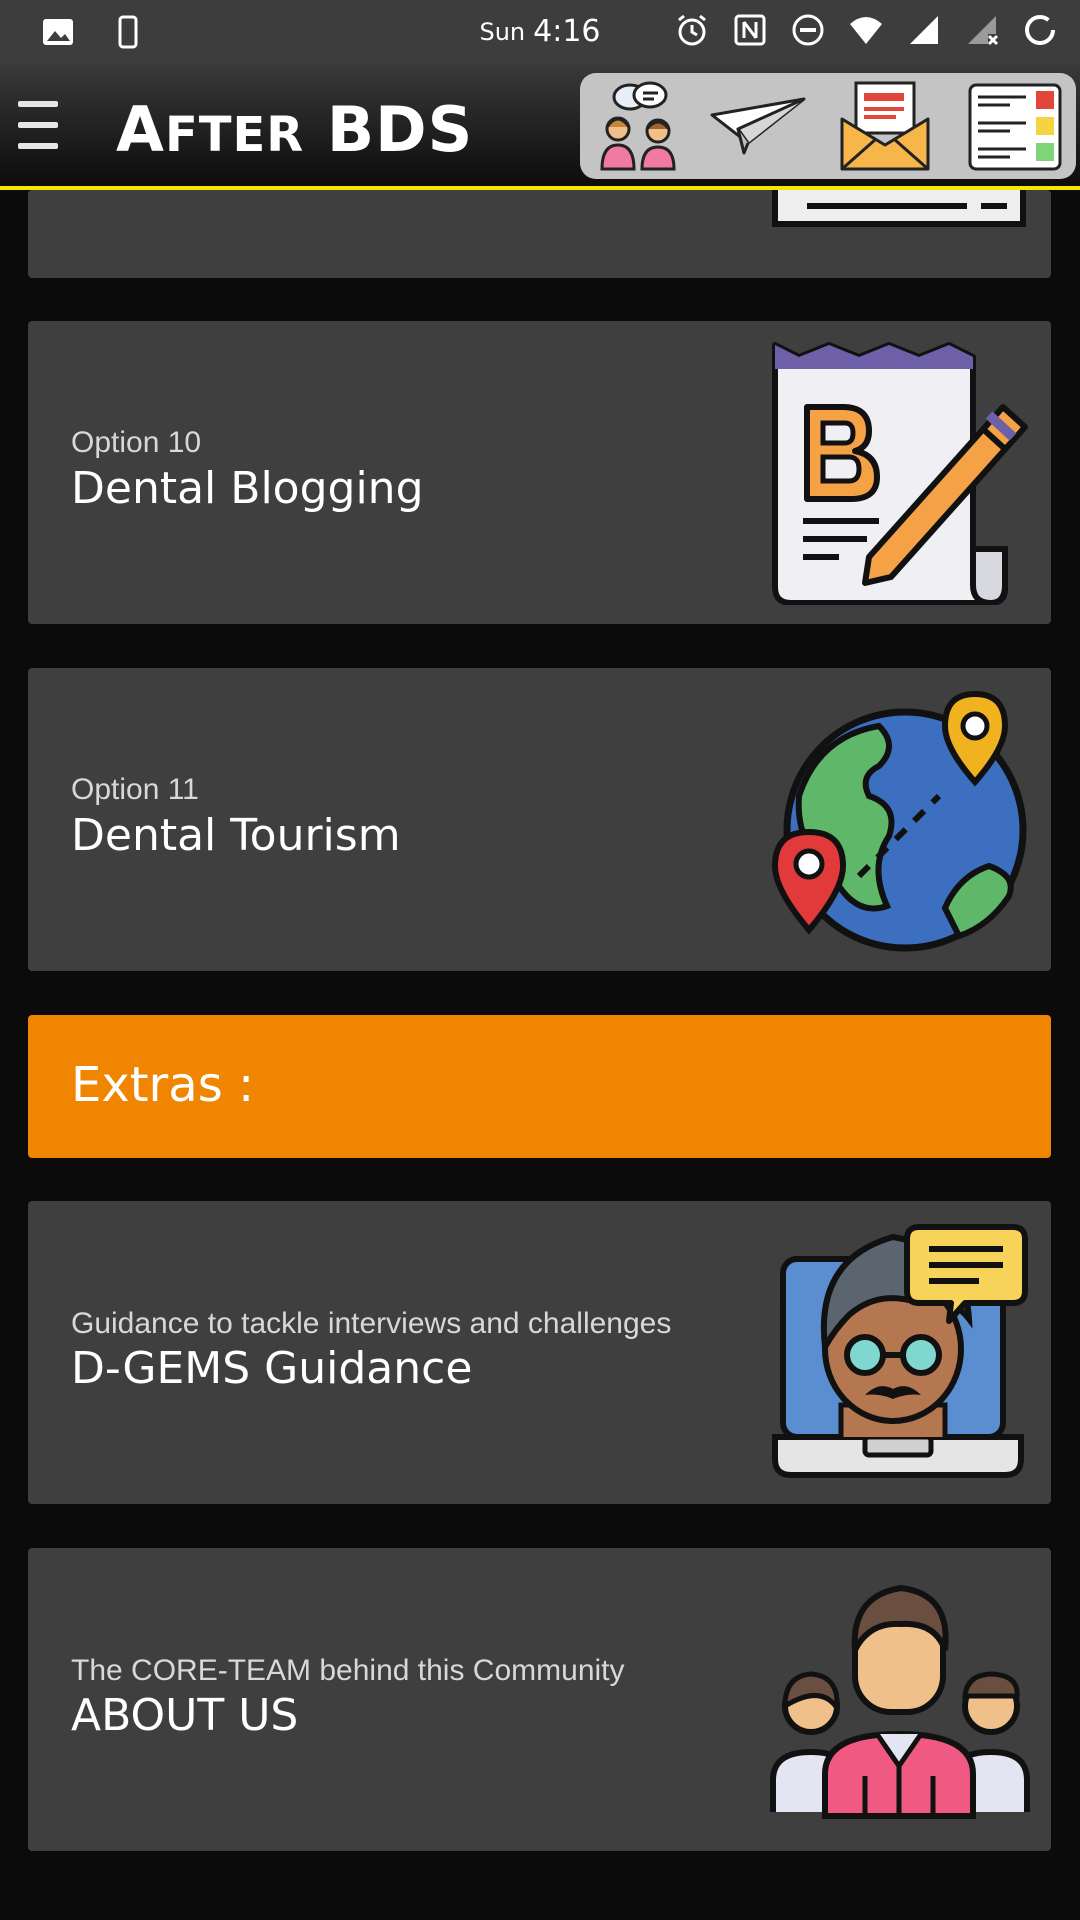  Describe the element at coordinates (539, 819) in the screenshot. I see `card-option-11: Option 11 Dental Tourism` at that location.